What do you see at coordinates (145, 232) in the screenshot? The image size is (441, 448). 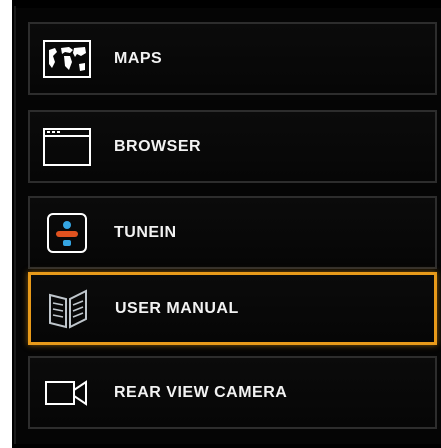 I see `menu-item-label: TUNEIN` at bounding box center [145, 232].